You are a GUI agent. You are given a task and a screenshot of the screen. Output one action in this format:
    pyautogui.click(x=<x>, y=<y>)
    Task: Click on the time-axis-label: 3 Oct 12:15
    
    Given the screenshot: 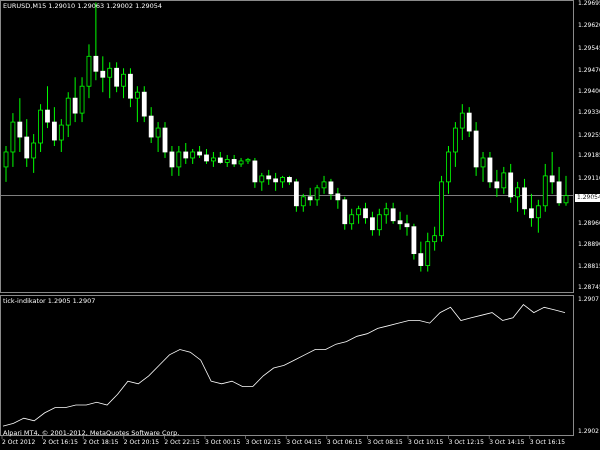 What is the action you would take?
    pyautogui.click(x=466, y=442)
    